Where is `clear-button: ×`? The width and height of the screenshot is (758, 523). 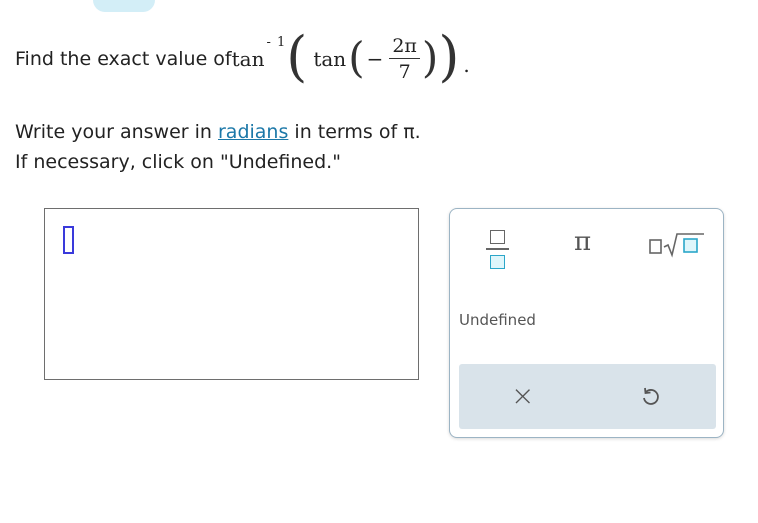
clear-button: × is located at coordinates (522, 395).